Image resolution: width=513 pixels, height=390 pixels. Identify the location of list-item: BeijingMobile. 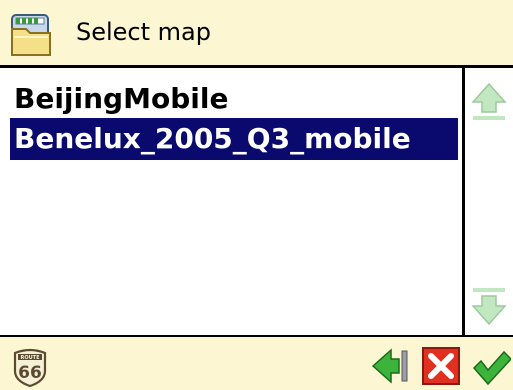
(123, 99).